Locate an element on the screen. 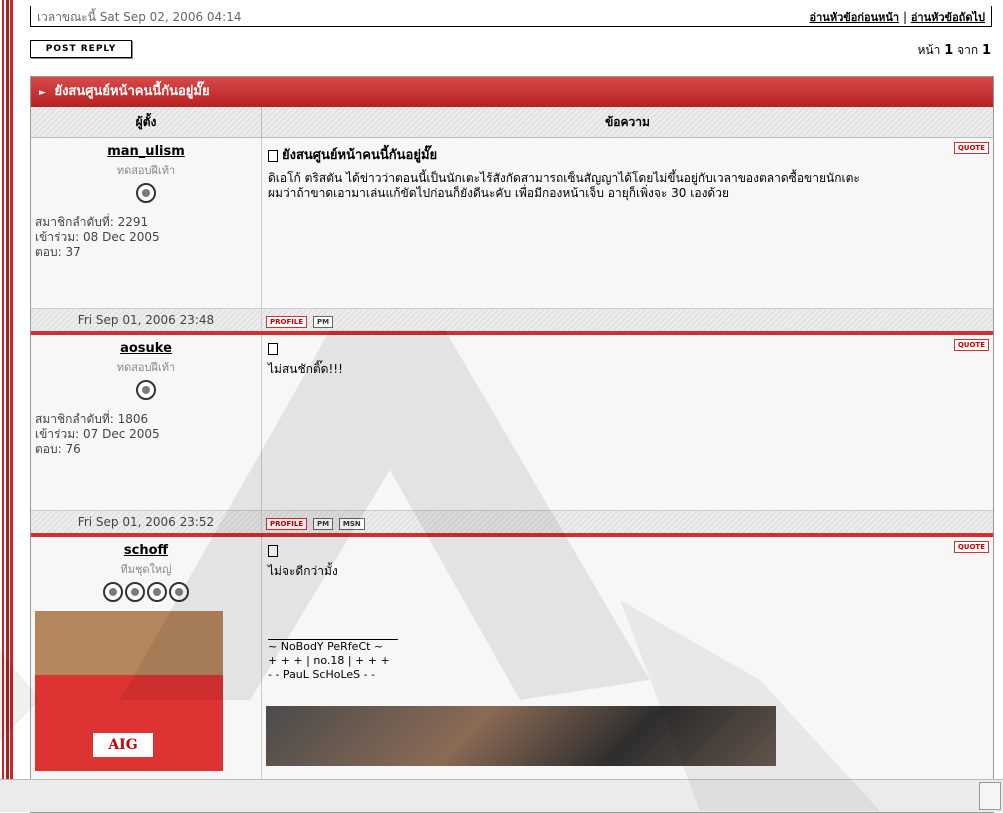 Image resolution: width=1003 pixels, height=813 pixels. post-footer: Fri Sep 01, 2006 23:52 PROFILE PM MSN is located at coordinates (512, 521).